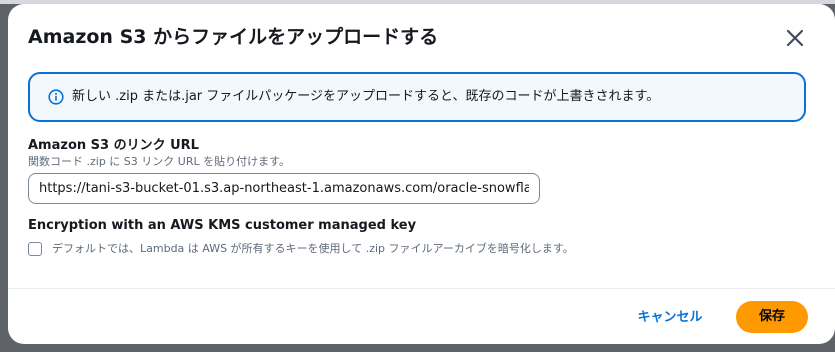 Image resolution: width=835 pixels, height=352 pixels. I want to click on cancel-button: キャンセル, so click(670, 318).